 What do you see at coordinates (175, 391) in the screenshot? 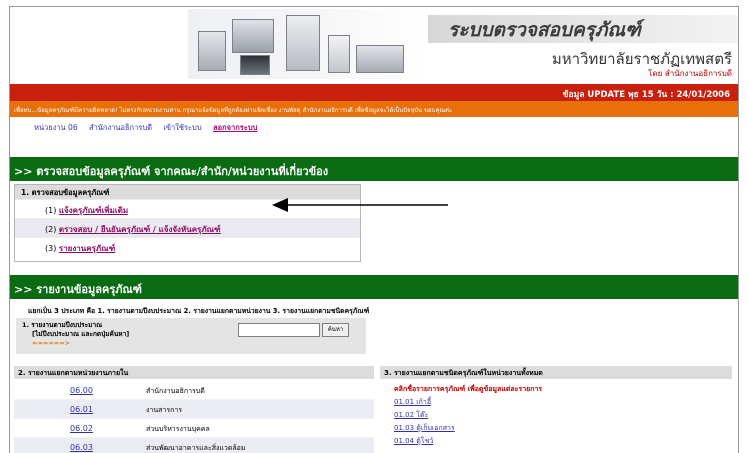
I see `unit-name: สำนักงานอธิการบดี` at bounding box center [175, 391].